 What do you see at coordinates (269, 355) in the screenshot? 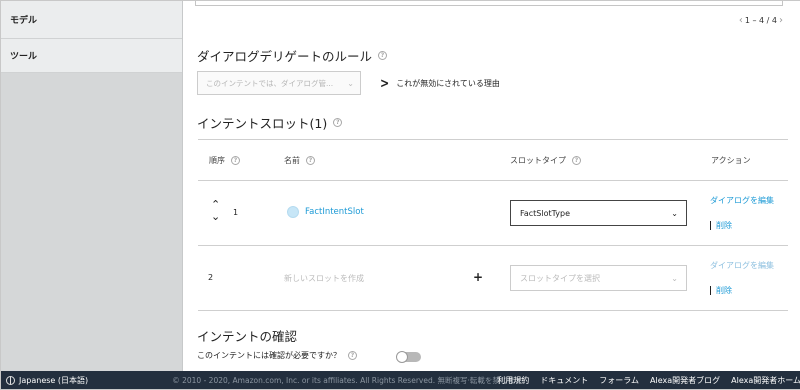
I see `confirm-question-label: このインテントには確認が必要ですか？` at bounding box center [269, 355].